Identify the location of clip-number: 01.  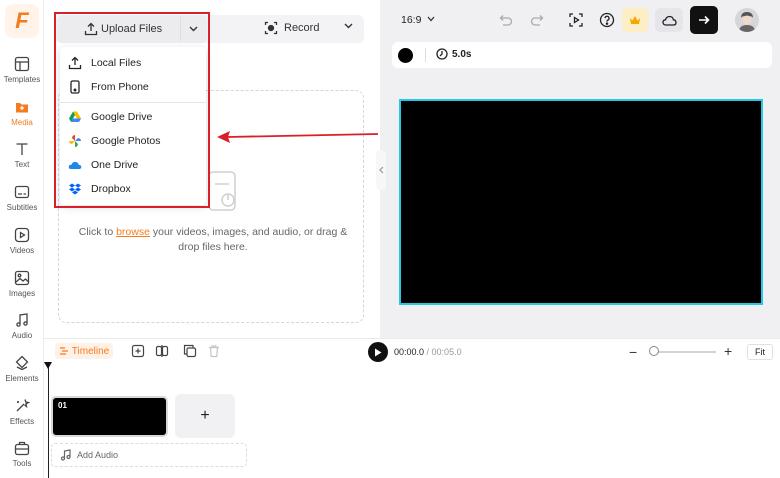
(62, 405).